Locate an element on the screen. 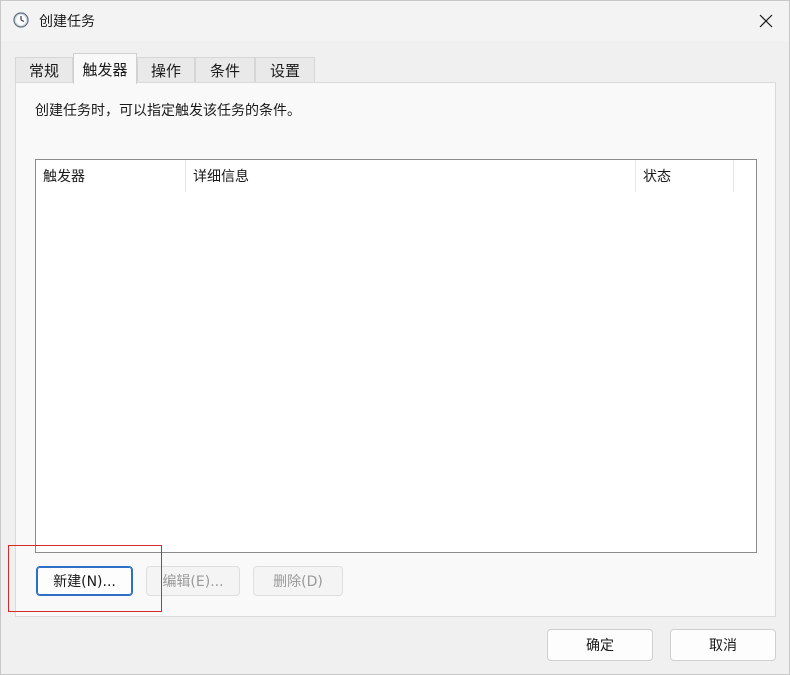 The height and width of the screenshot is (675, 790). column-label: 详细信息 is located at coordinates (221, 177).